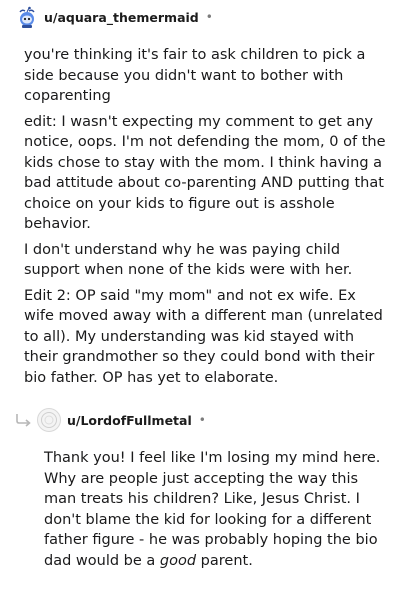 This screenshot has width=400, height=597. What do you see at coordinates (27, 17) in the screenshot?
I see `snoo-avatar-icon` at bounding box center [27, 17].